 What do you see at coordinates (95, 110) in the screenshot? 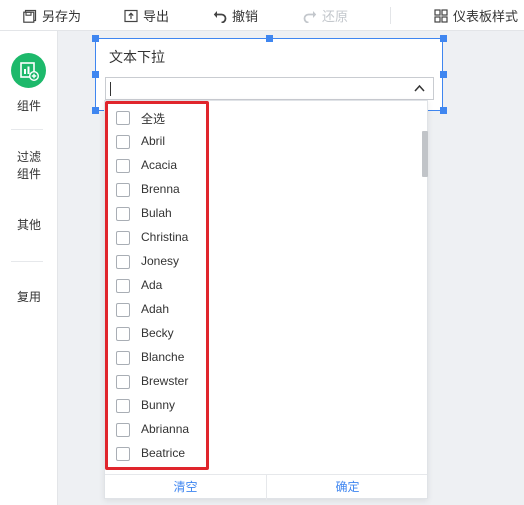
I see `resize-handle-bottom-left` at bounding box center [95, 110].